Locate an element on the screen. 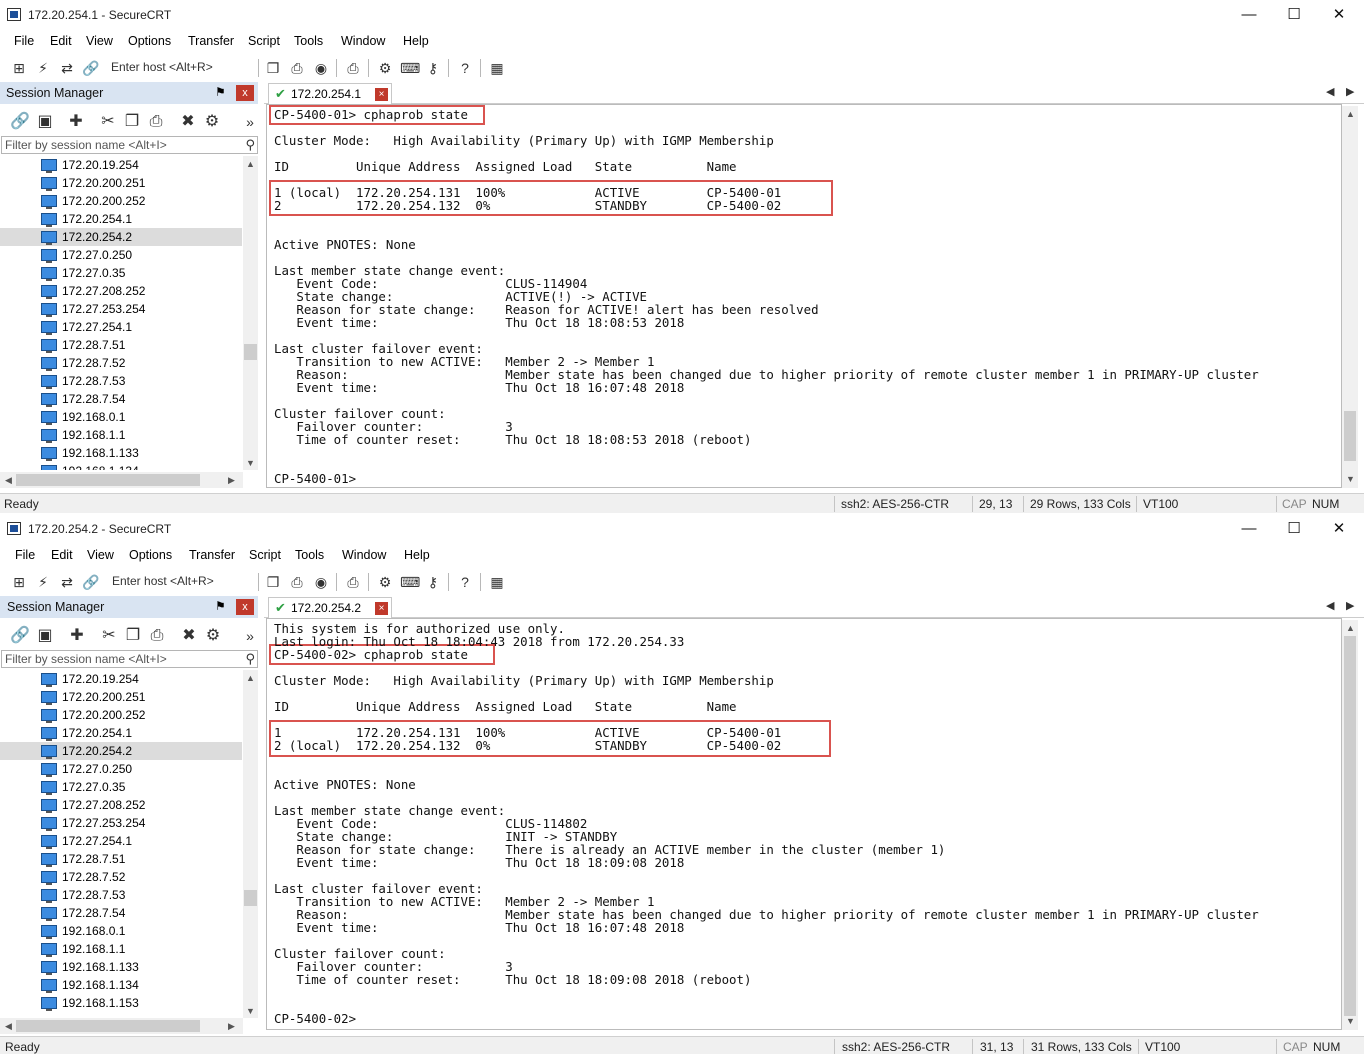  session-item: 172.27.0.35 is located at coordinates (121, 273).